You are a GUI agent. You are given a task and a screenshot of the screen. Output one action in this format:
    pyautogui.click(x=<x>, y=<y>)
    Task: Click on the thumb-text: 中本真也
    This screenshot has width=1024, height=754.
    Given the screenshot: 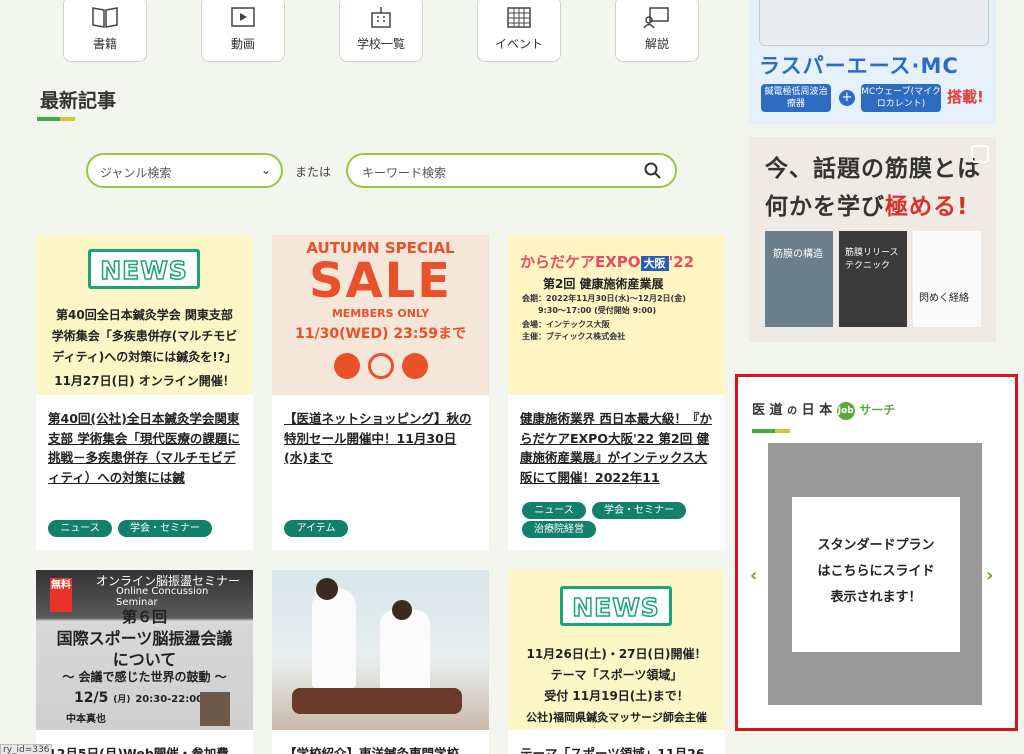 What is the action you would take?
    pyautogui.click(x=86, y=719)
    